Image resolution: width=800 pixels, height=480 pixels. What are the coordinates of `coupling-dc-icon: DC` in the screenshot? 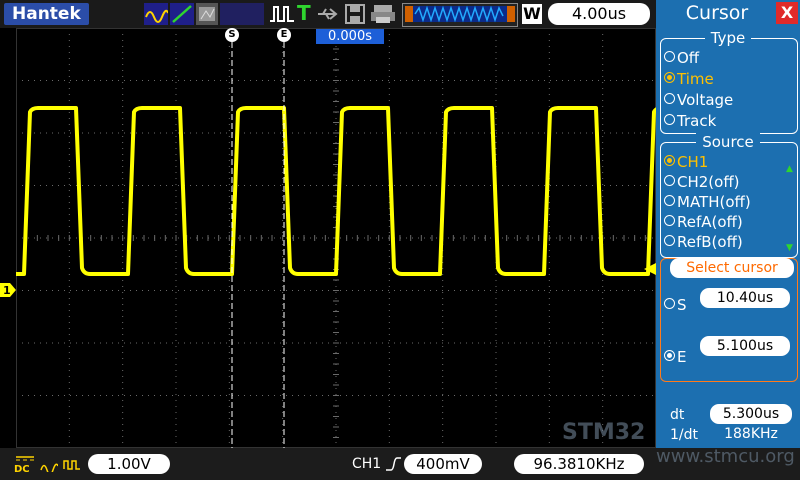 It's located at (25, 464).